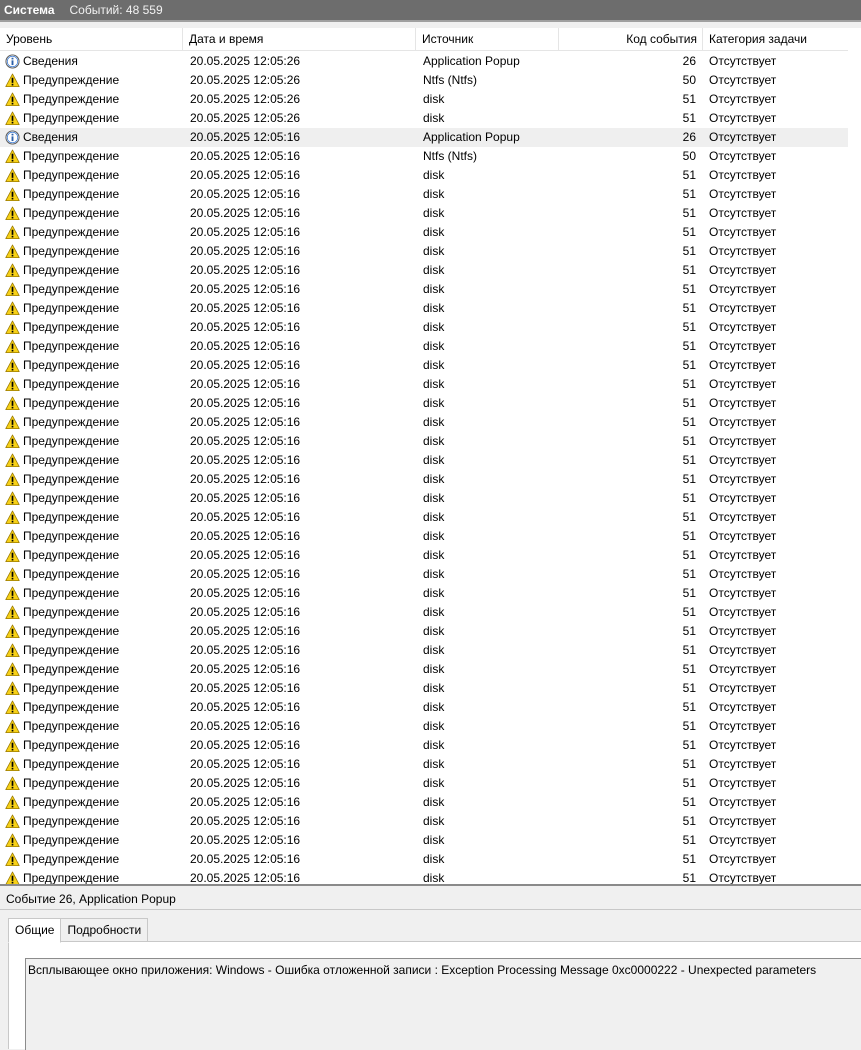 Image resolution: width=861 pixels, height=1050 pixels. I want to click on tab-details: Подробности, so click(104, 930).